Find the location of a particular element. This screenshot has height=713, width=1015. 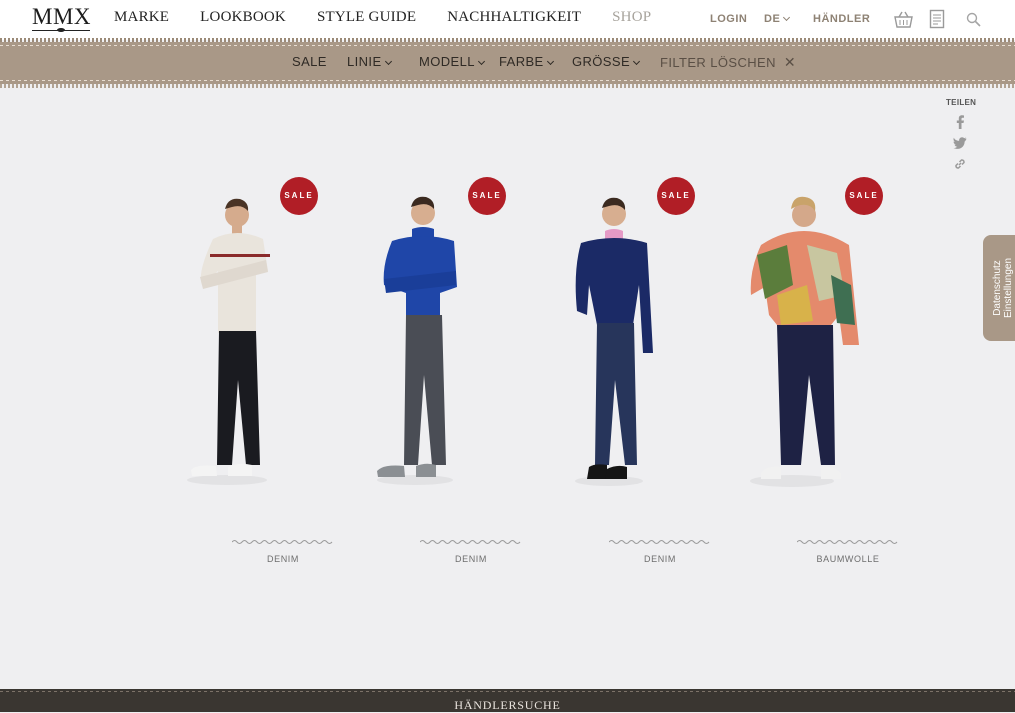

nav-item-shop: SHOP is located at coordinates (631, 17).